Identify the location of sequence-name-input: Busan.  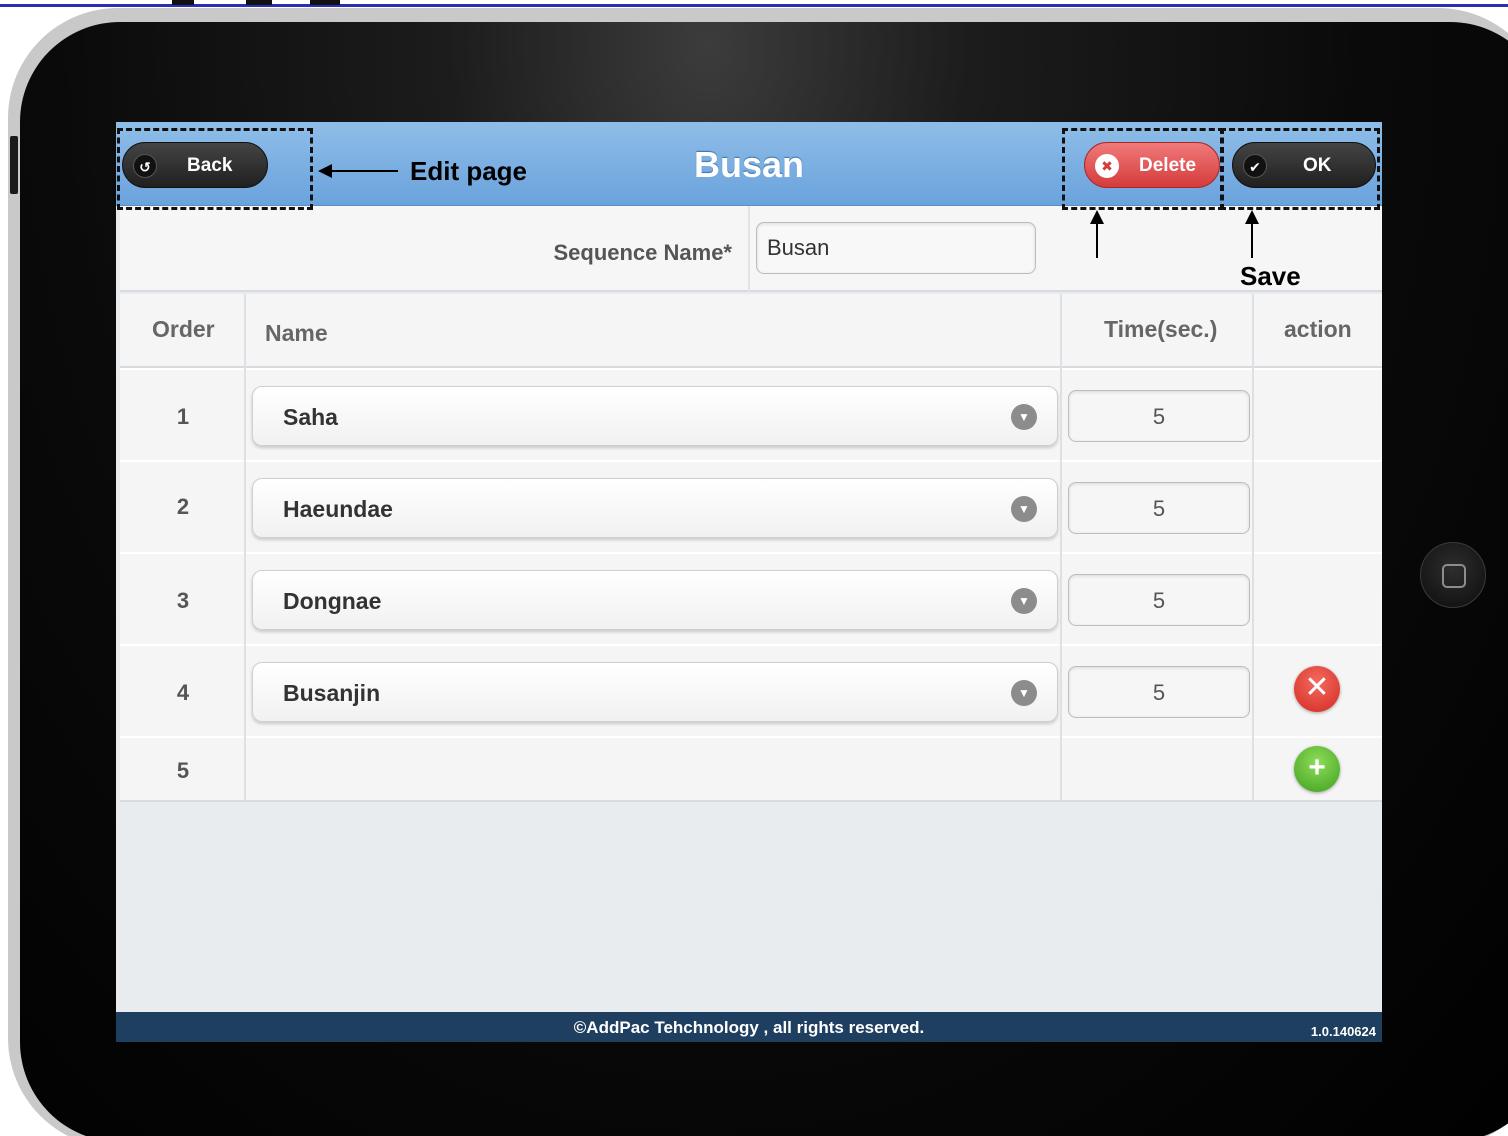
(896, 248).